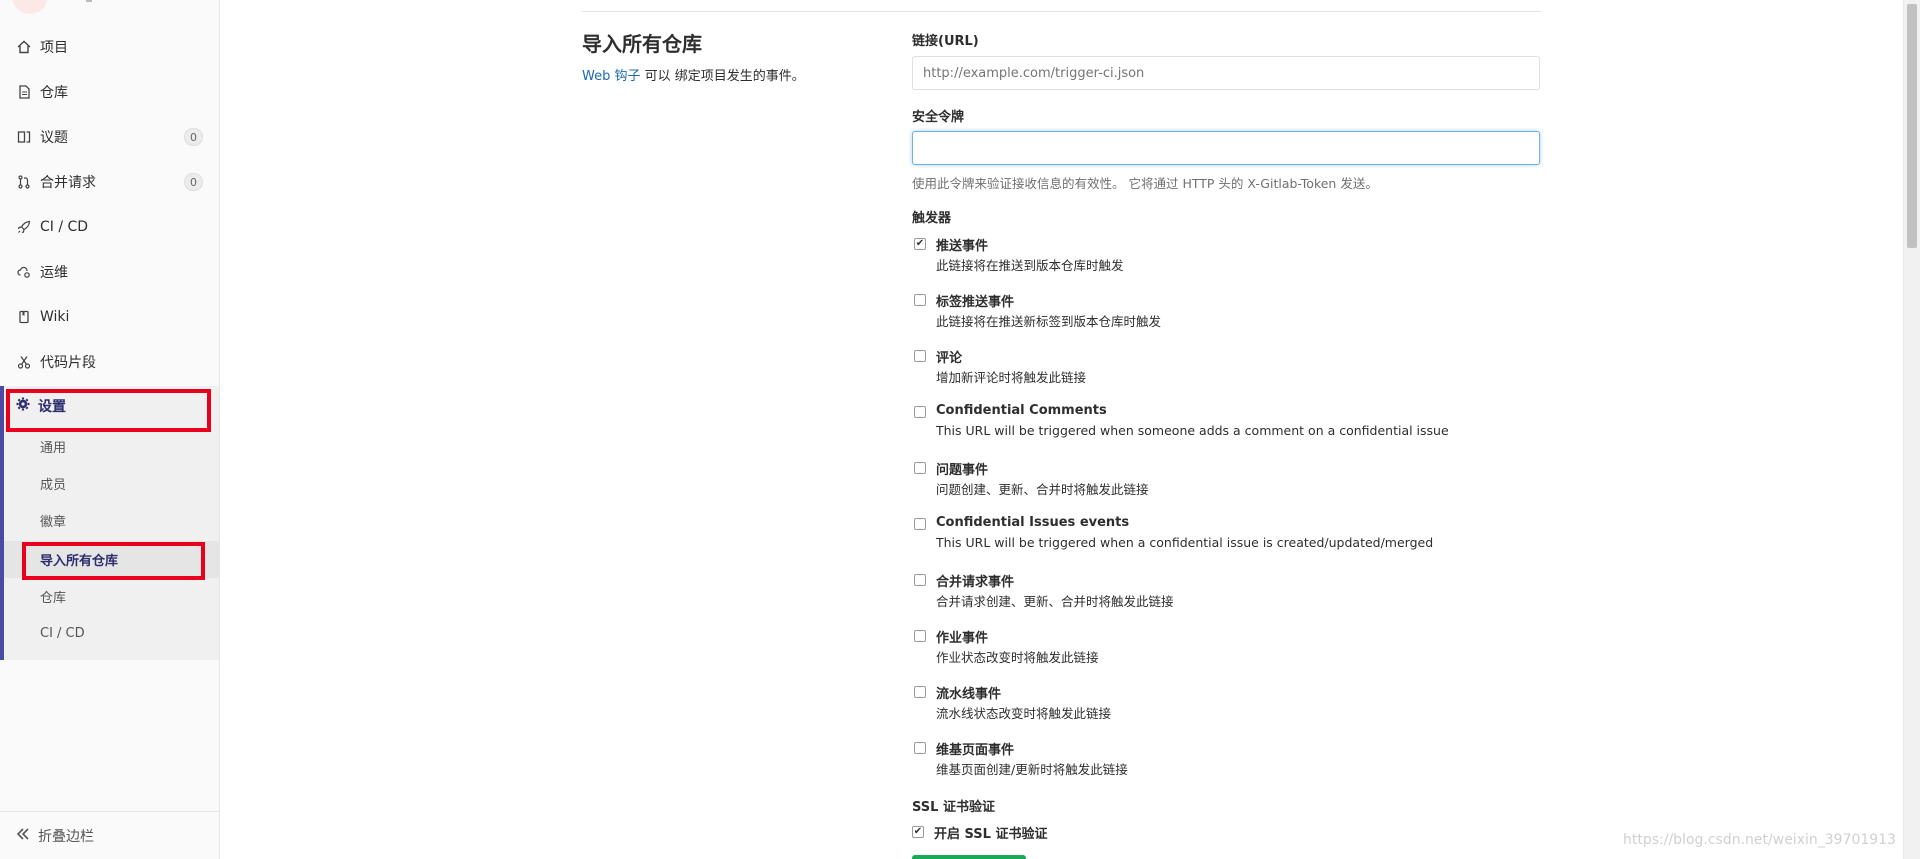 The image size is (1920, 859). Describe the element at coordinates (24, 362) in the screenshot. I see `scissors-icon` at that location.